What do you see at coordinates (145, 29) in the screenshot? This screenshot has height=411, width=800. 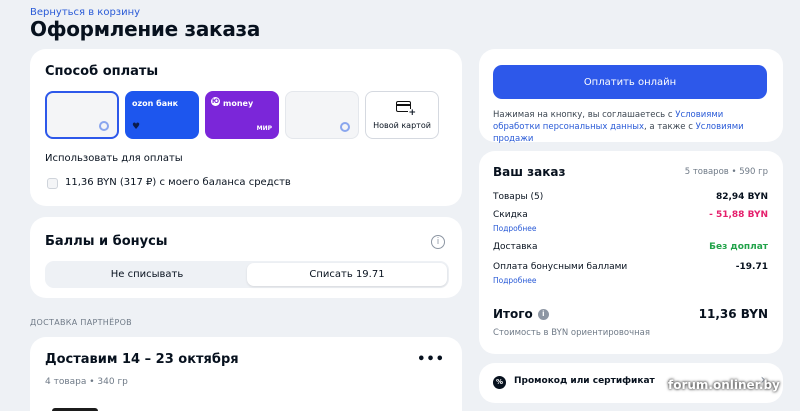 I see `page-title: Оформление заказа` at bounding box center [145, 29].